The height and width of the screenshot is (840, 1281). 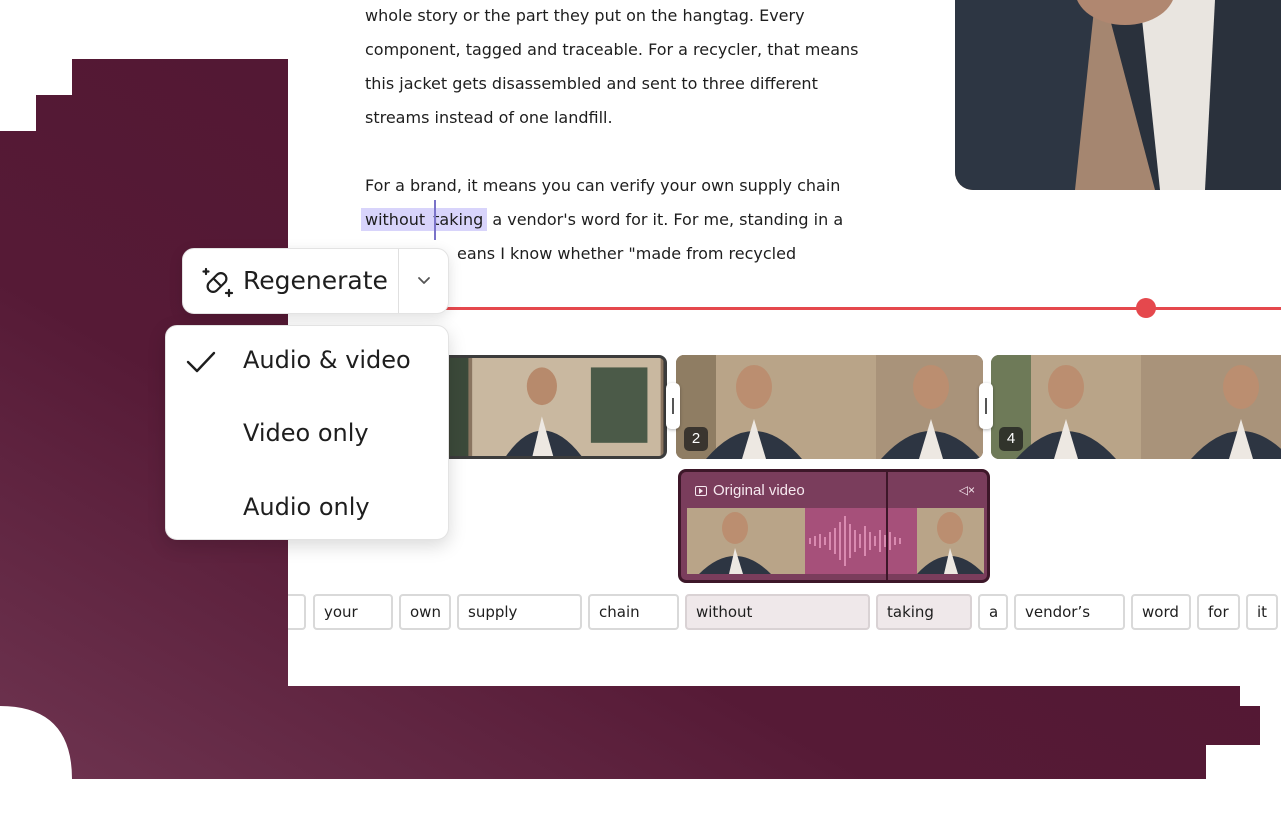 What do you see at coordinates (424, 280) in the screenshot?
I see `chevron-down-icon` at bounding box center [424, 280].